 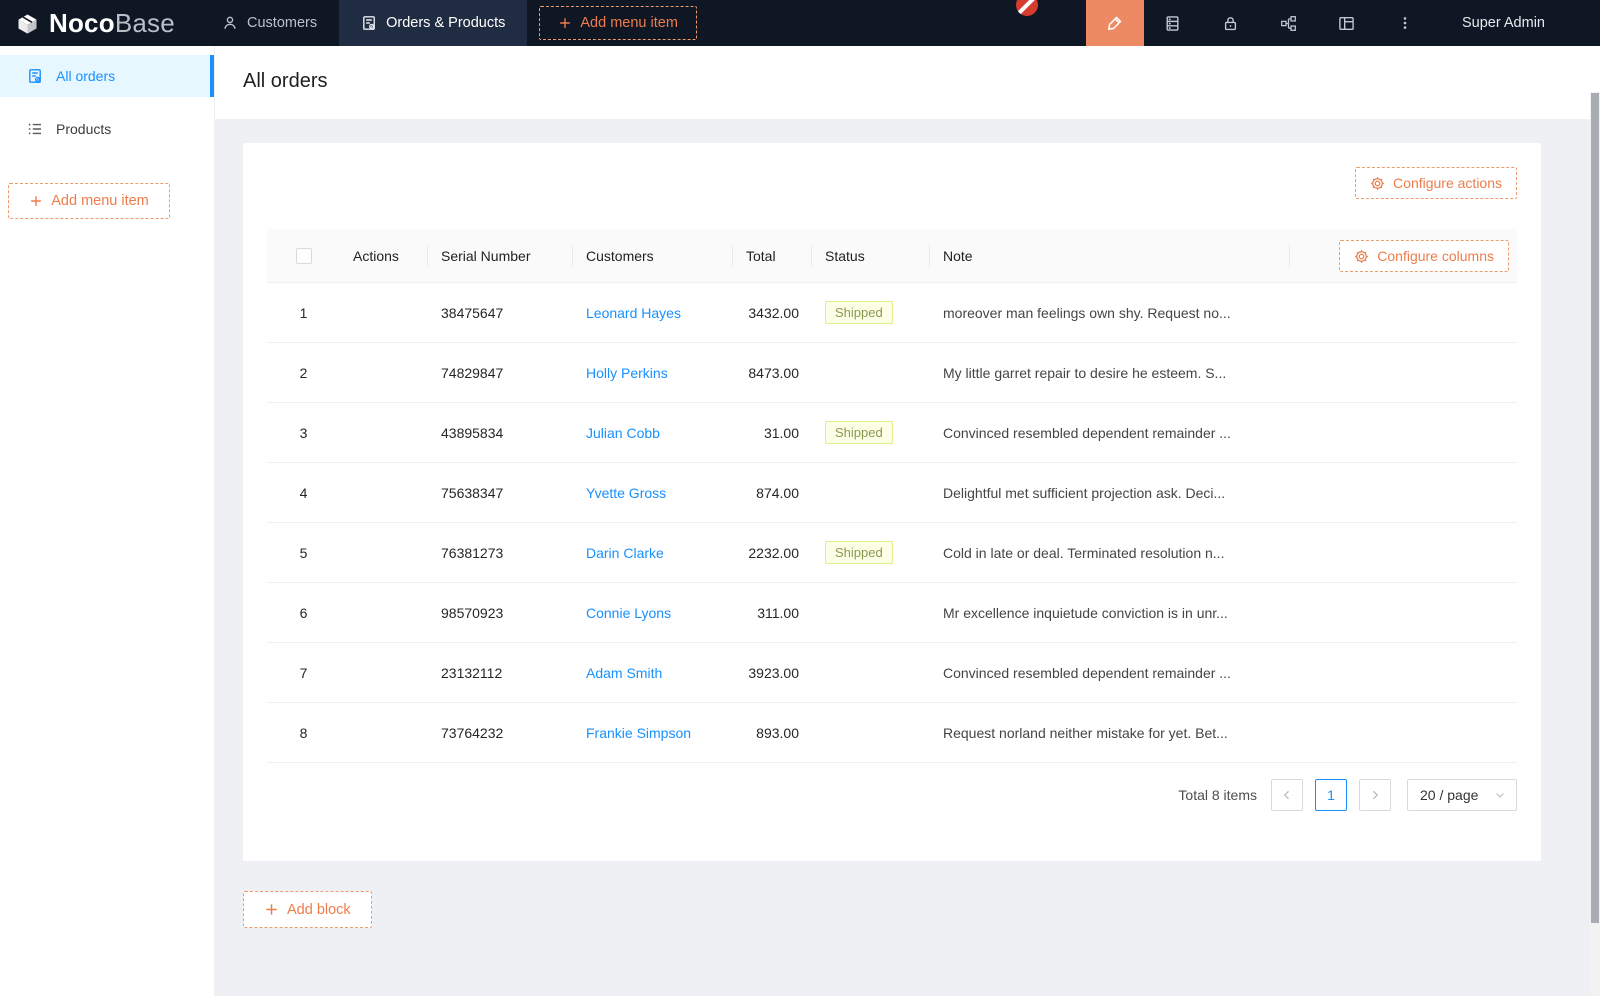 I want to click on column-header-customers: Customers, so click(x=653, y=256).